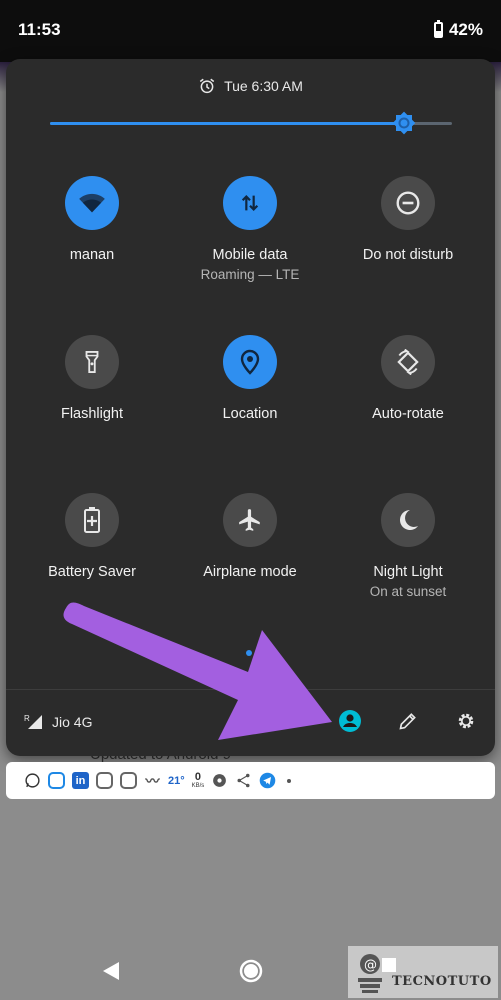  Describe the element at coordinates (254, 653) in the screenshot. I see `page-indicator` at that location.